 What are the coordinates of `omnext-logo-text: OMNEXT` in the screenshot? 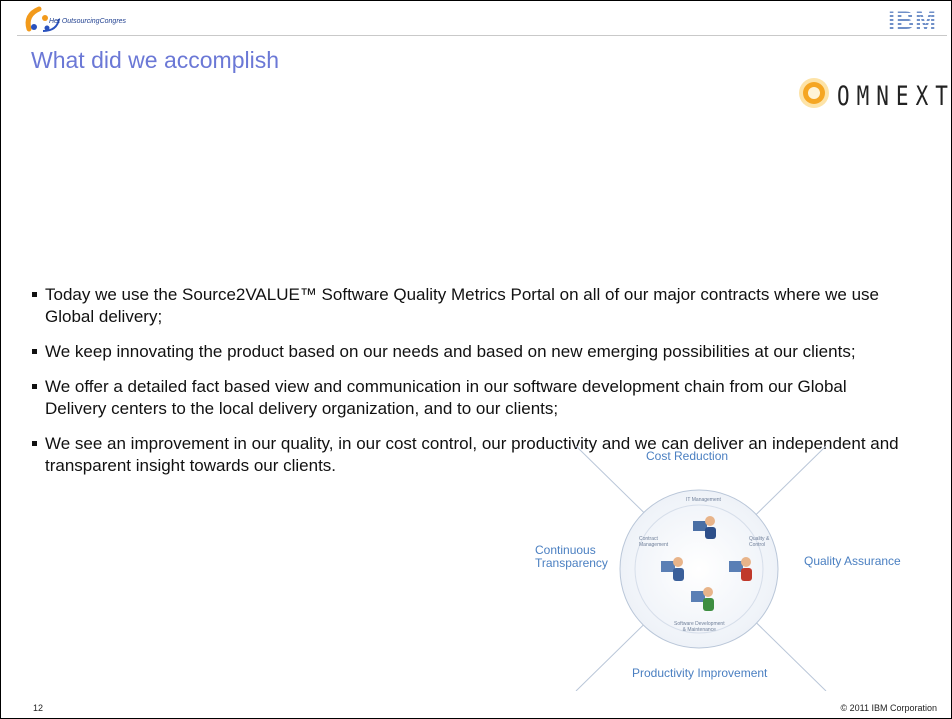 It's located at (894, 96).